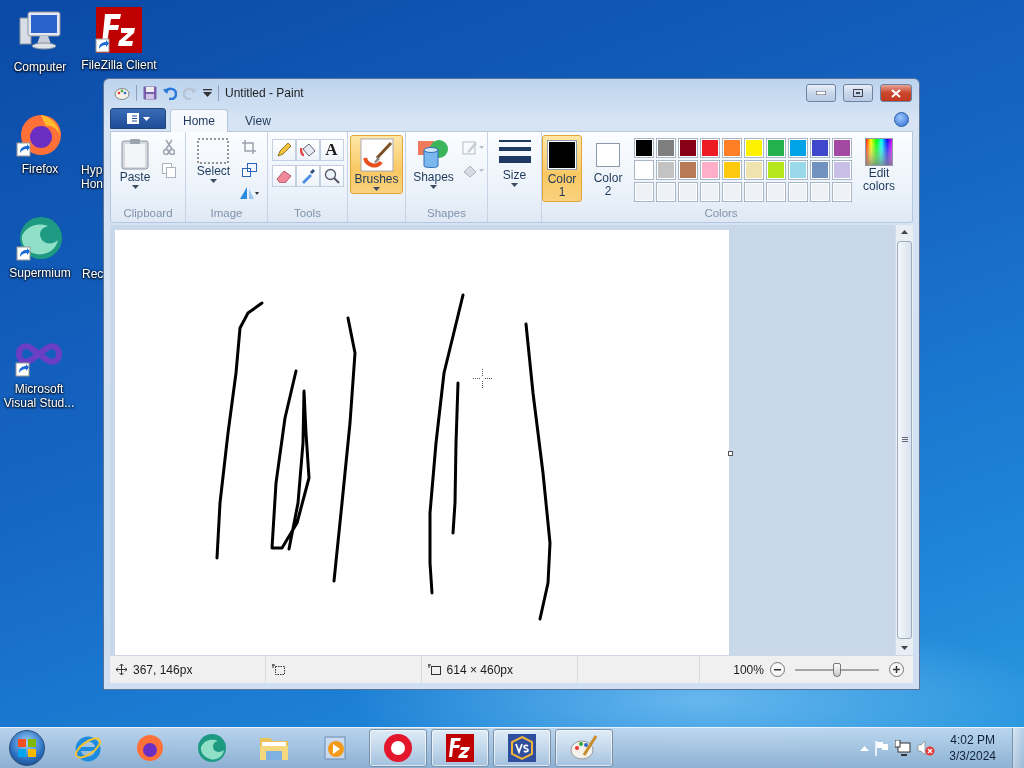  What do you see at coordinates (249, 170) in the screenshot?
I see `resize-icon` at bounding box center [249, 170].